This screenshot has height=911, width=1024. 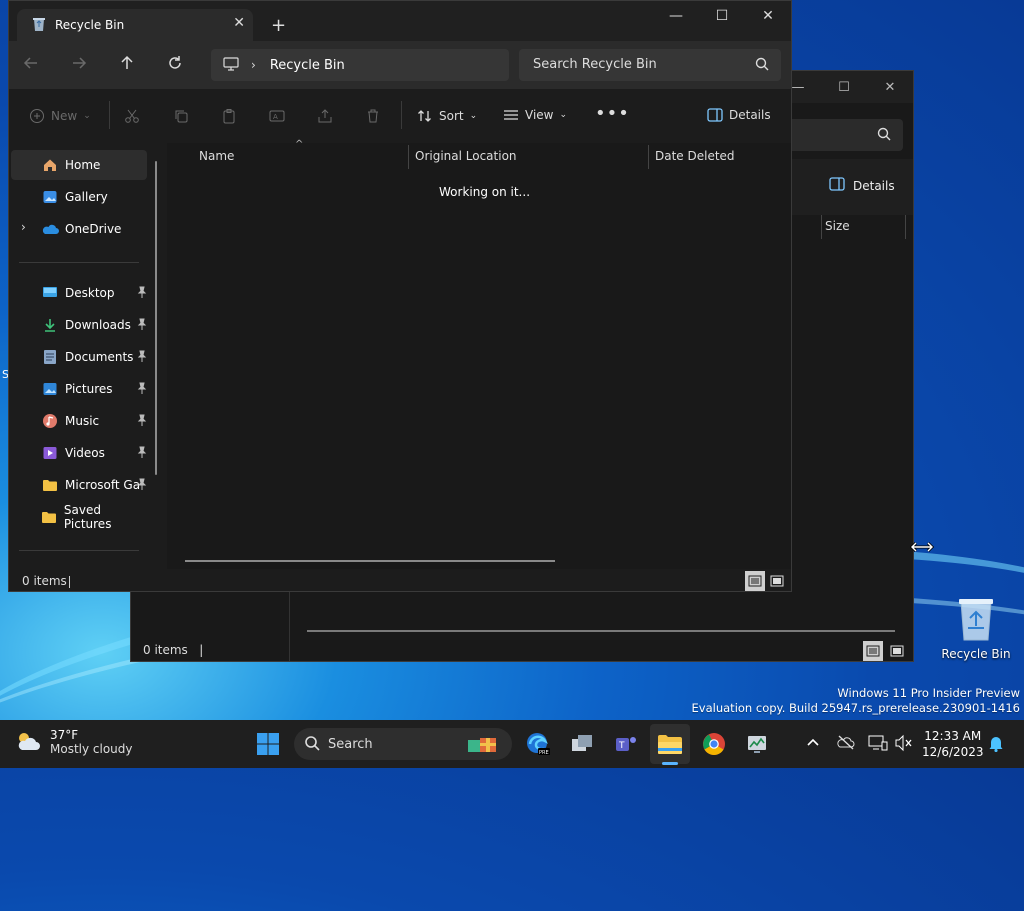 I want to click on weather-description: Mostly cloudy, so click(x=91, y=749).